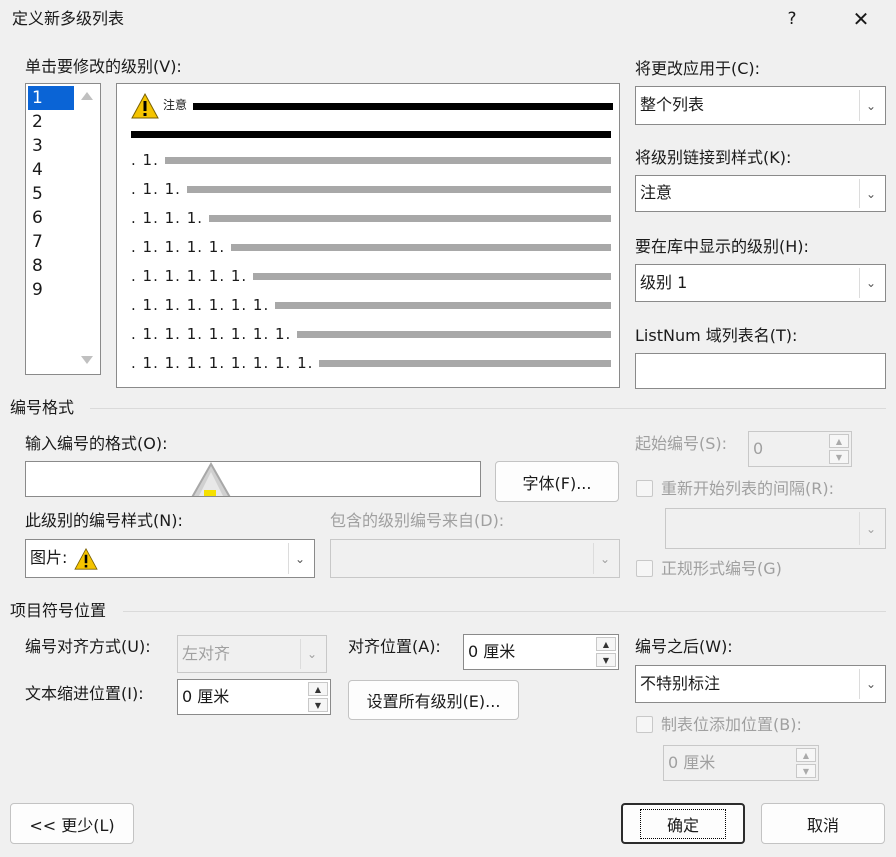 The image size is (896, 857). Describe the element at coordinates (42, 407) in the screenshot. I see `number-format-title: 编号格式` at that location.